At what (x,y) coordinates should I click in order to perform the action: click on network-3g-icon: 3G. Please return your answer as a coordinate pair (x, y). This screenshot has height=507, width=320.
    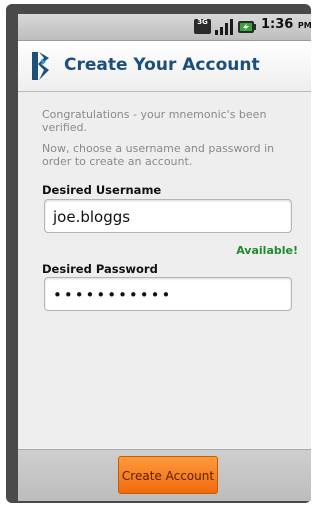
    Looking at the image, I should click on (202, 26).